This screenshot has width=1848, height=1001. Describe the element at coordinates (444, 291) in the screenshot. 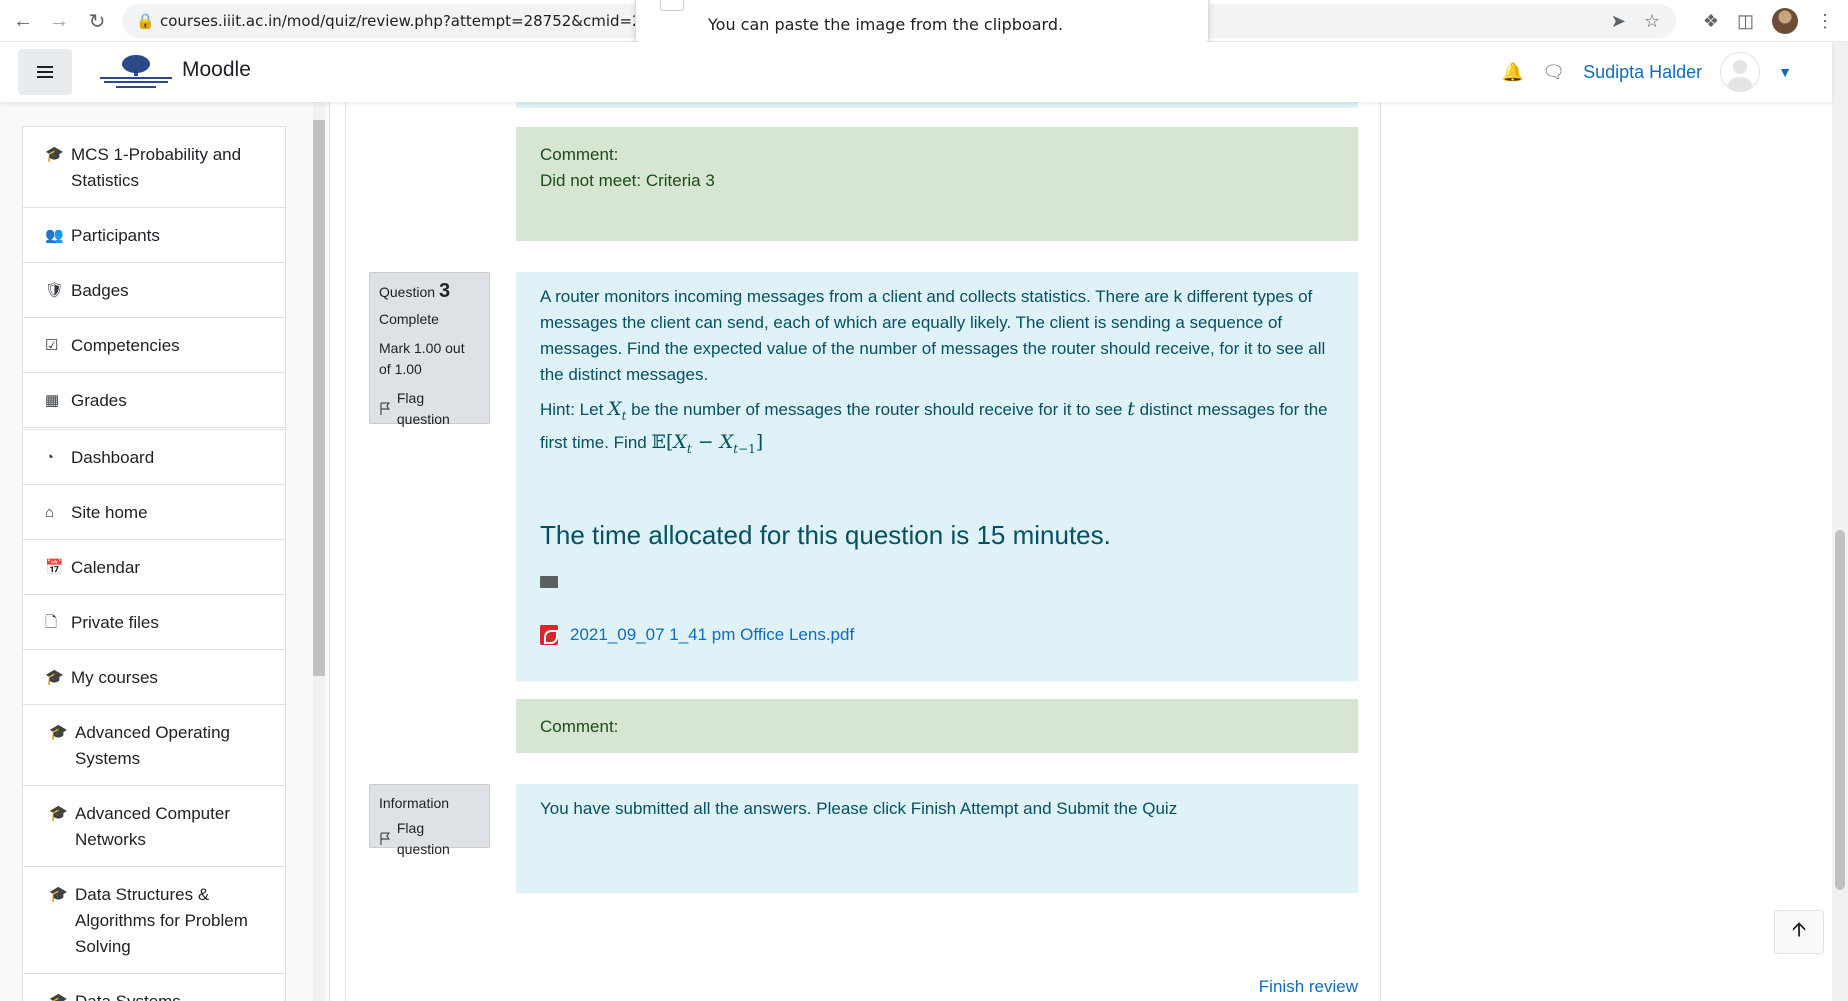

I see `question-number: 3` at that location.